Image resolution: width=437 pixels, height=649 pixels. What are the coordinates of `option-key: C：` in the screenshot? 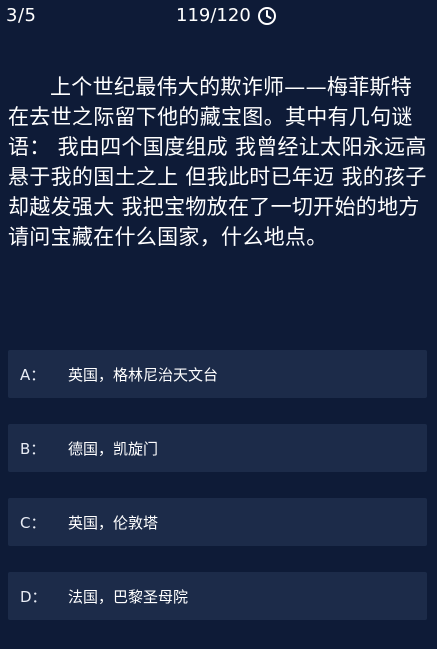 It's located at (33, 522).